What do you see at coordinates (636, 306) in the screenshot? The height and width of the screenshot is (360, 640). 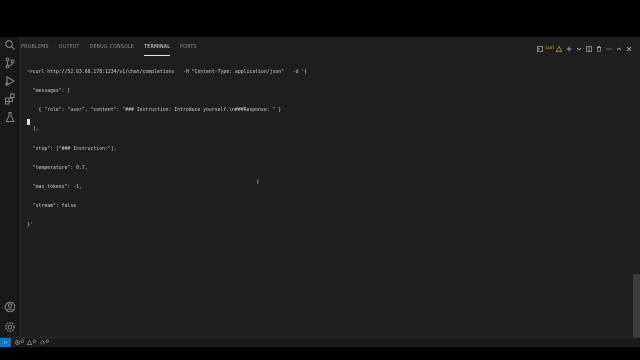 I see `terminal-scrollbar` at bounding box center [636, 306].